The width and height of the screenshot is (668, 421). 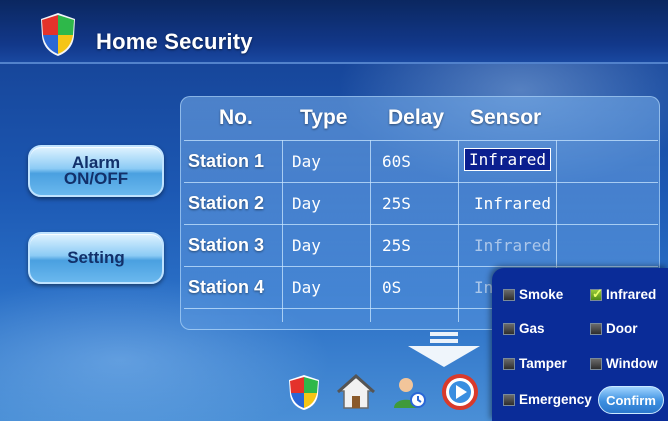 I want to click on station-label: Station 2, so click(x=226, y=203).